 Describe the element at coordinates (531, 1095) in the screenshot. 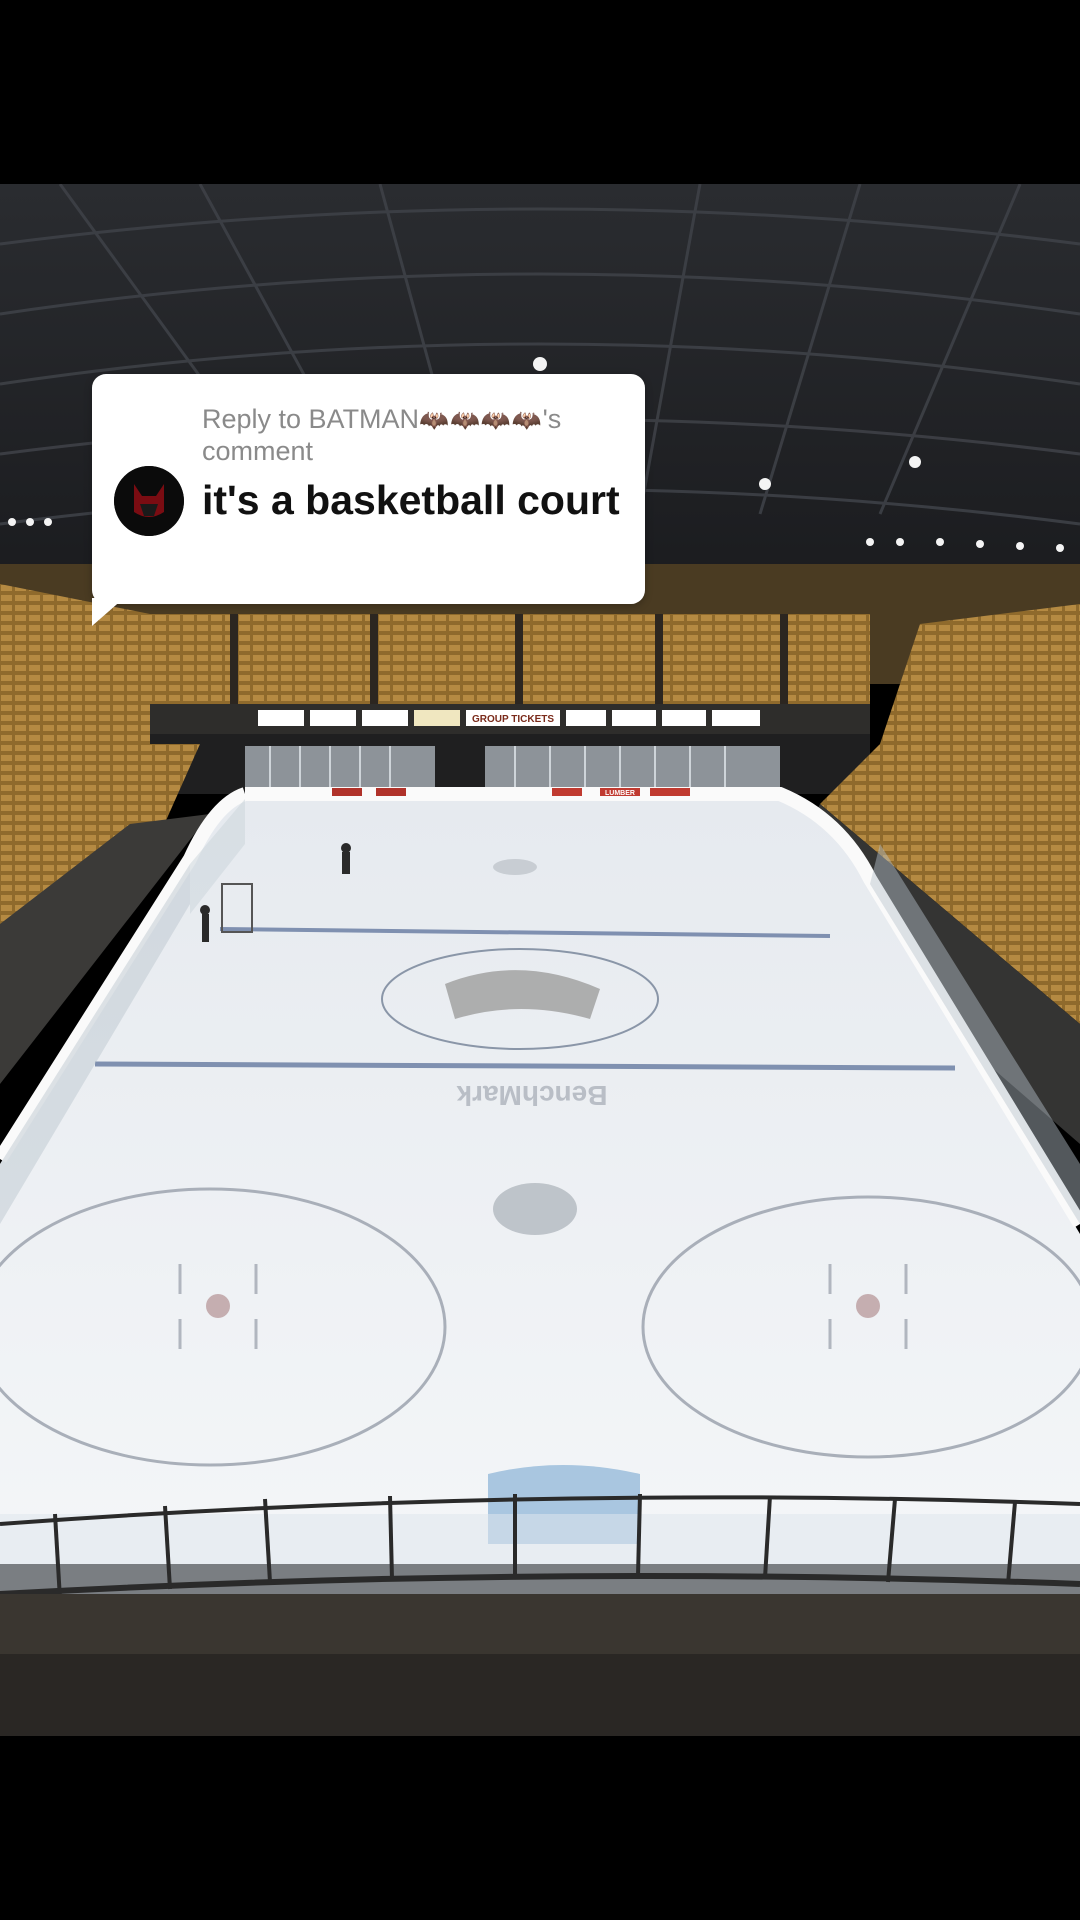

I see `center-ice-logo: BenchMark` at that location.